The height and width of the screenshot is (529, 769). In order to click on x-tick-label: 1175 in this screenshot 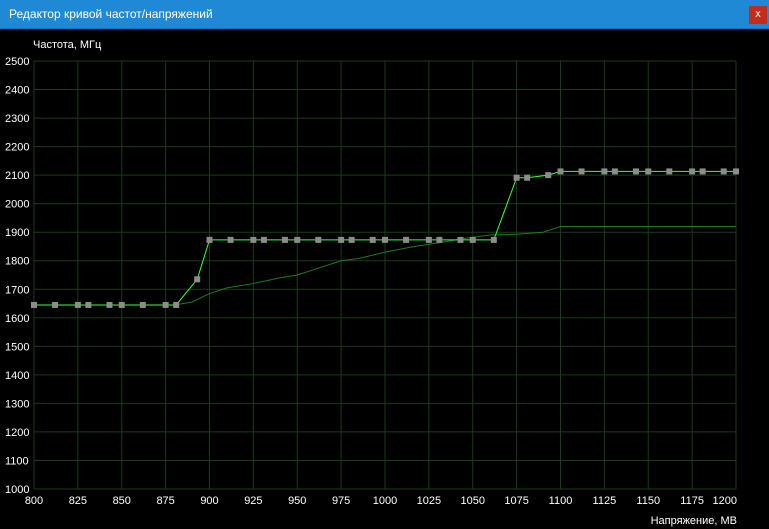, I will do `click(692, 501)`.